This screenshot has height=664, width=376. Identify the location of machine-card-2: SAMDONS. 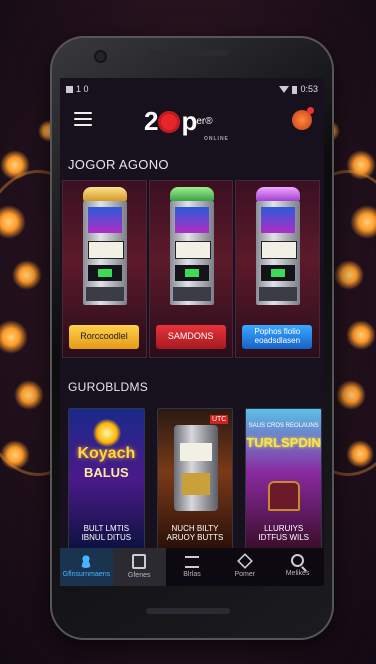
(191, 269).